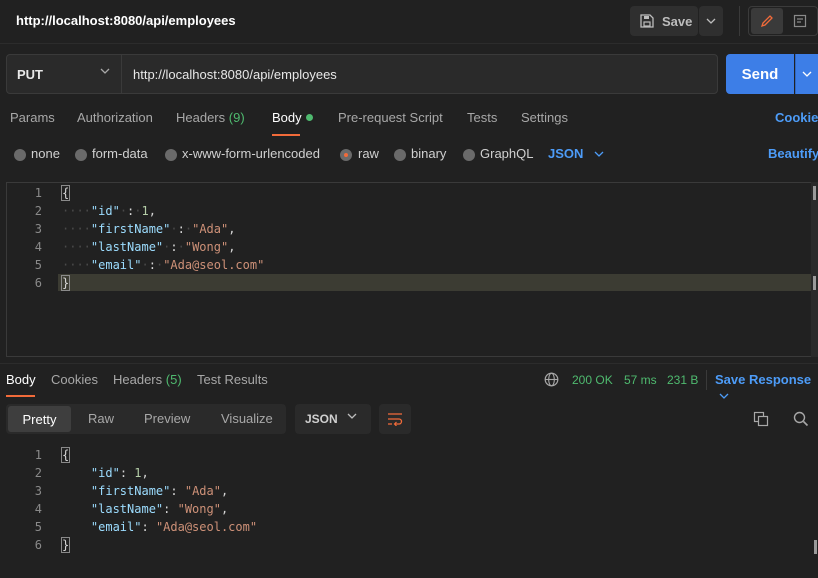 The width and height of the screenshot is (818, 578). I want to click on response-format-select: JSON, so click(333, 419).